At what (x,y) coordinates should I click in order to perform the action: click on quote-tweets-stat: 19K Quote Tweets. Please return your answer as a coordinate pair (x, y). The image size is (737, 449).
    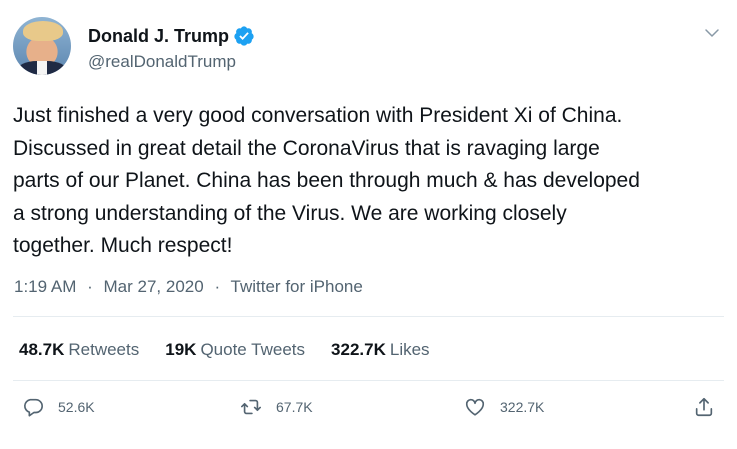
    Looking at the image, I should click on (235, 350).